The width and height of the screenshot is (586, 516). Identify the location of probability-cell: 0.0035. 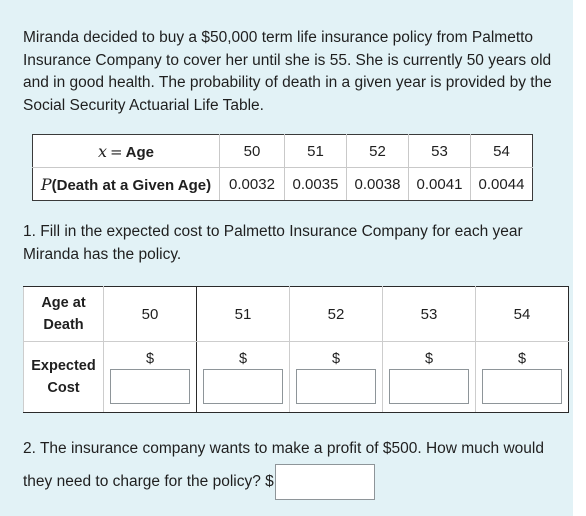
(315, 184).